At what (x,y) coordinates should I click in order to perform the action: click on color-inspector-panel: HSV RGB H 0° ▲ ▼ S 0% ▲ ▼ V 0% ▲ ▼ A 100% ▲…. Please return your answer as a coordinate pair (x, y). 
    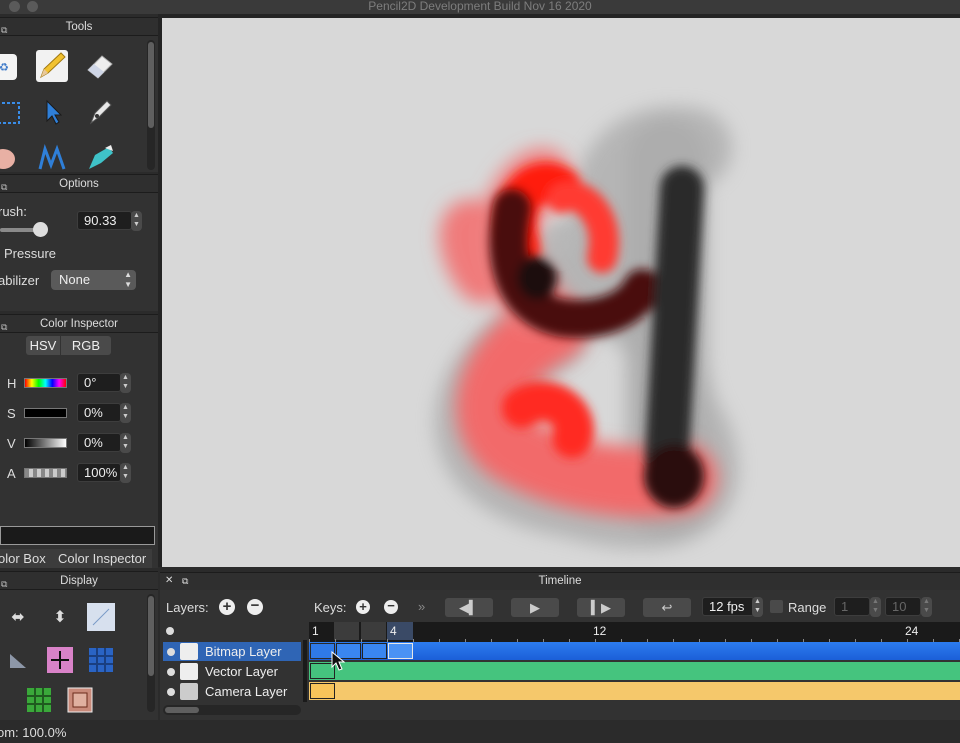
    Looking at the image, I should click on (79, 450).